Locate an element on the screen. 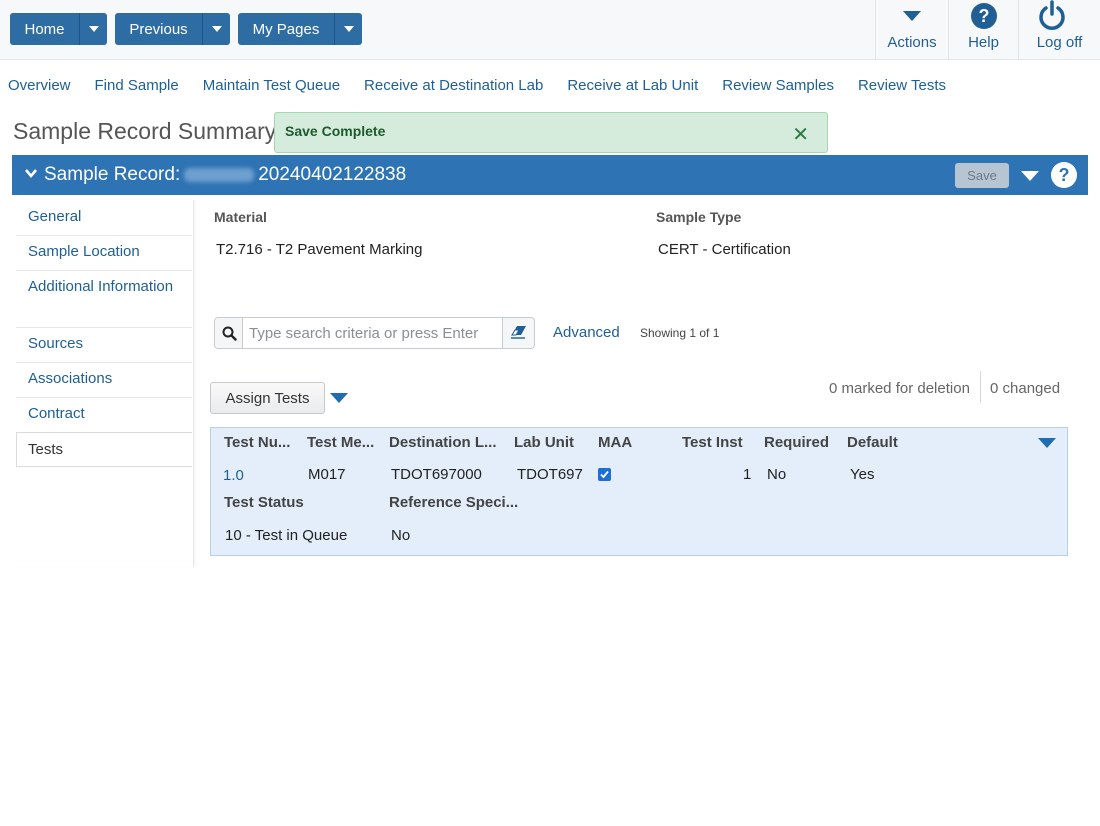  col-header-test-status: Test Status is located at coordinates (264, 502).